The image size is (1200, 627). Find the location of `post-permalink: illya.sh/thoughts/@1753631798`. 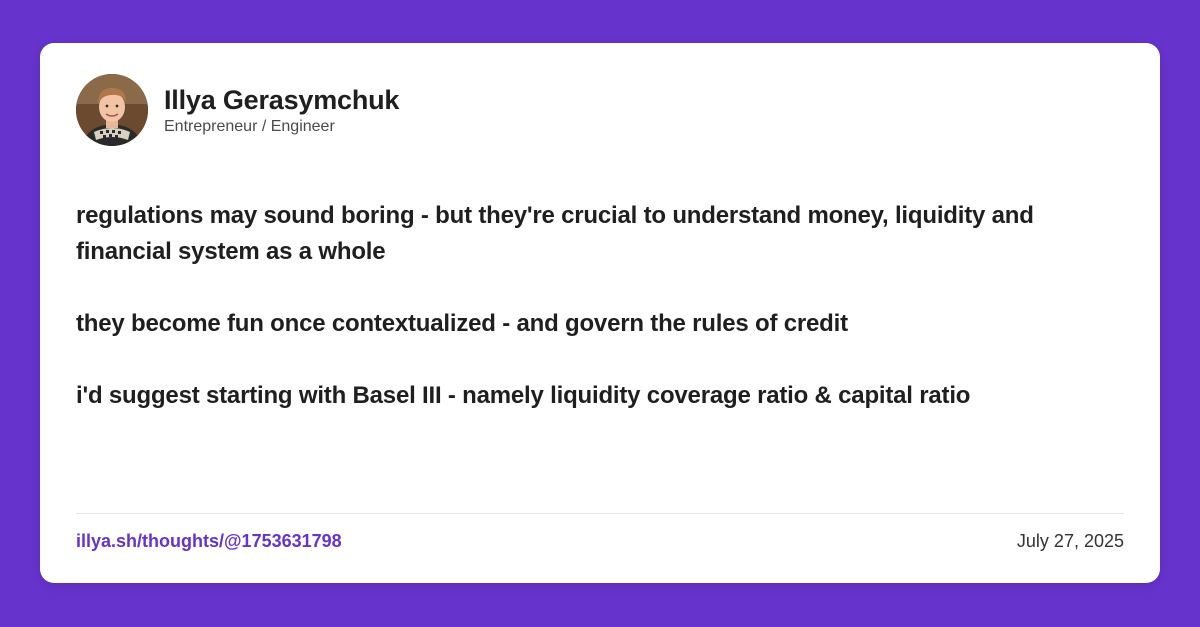

post-permalink: illya.sh/thoughts/@1753631798 is located at coordinates (209, 541).